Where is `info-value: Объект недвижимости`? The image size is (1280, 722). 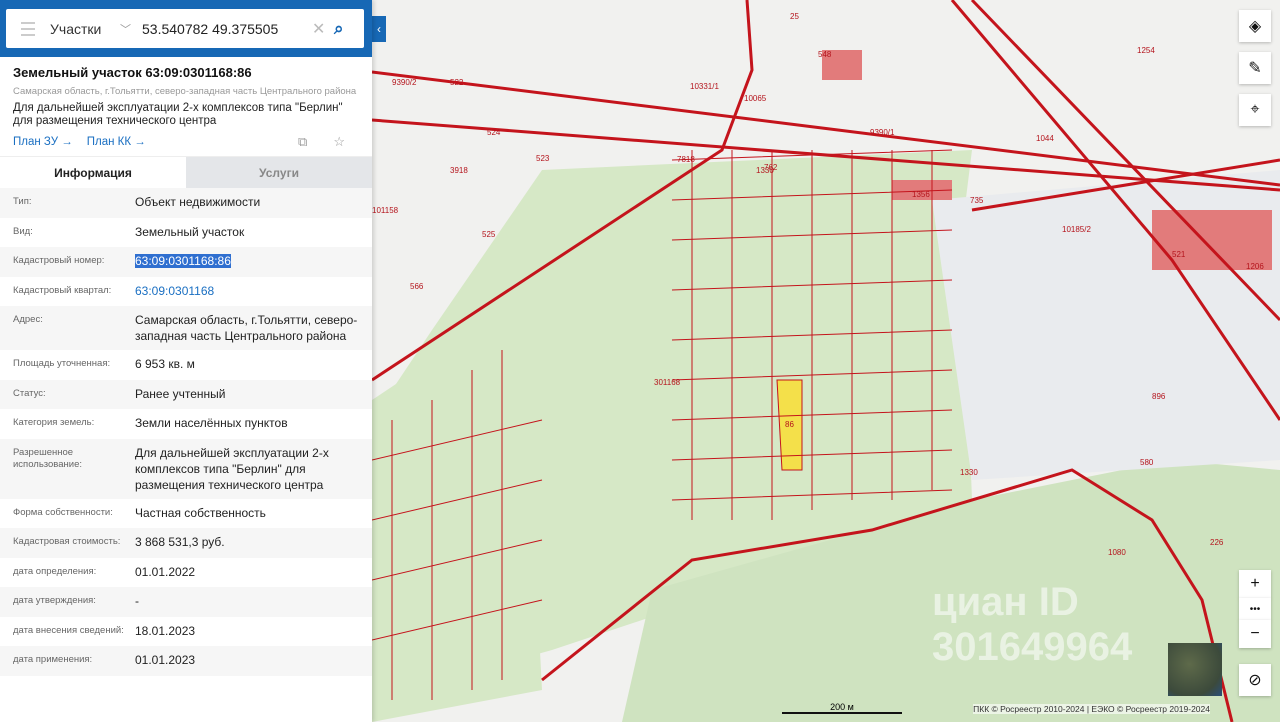 info-value: Объект недвижимости is located at coordinates (198, 202).